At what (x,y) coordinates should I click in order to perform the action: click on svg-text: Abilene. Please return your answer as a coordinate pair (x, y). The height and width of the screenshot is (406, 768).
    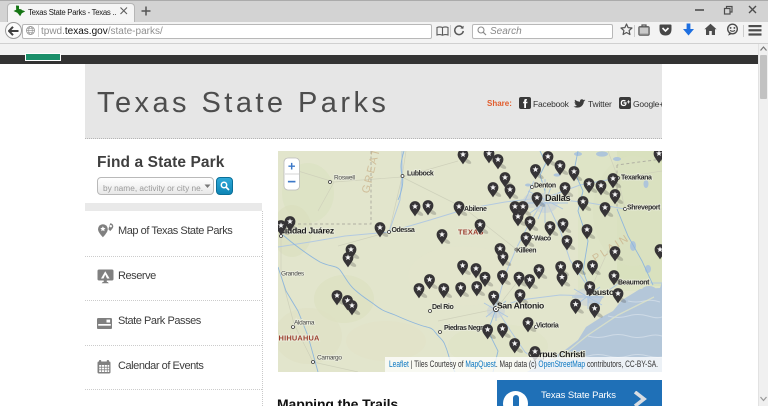
    Looking at the image, I should click on (475, 209).